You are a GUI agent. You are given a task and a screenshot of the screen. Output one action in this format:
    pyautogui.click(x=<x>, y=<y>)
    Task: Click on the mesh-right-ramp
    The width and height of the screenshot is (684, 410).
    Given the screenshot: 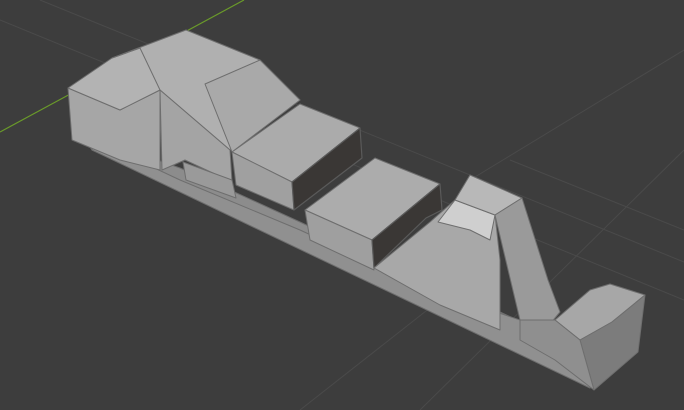 What is the action you would take?
    pyautogui.click(x=527, y=264)
    